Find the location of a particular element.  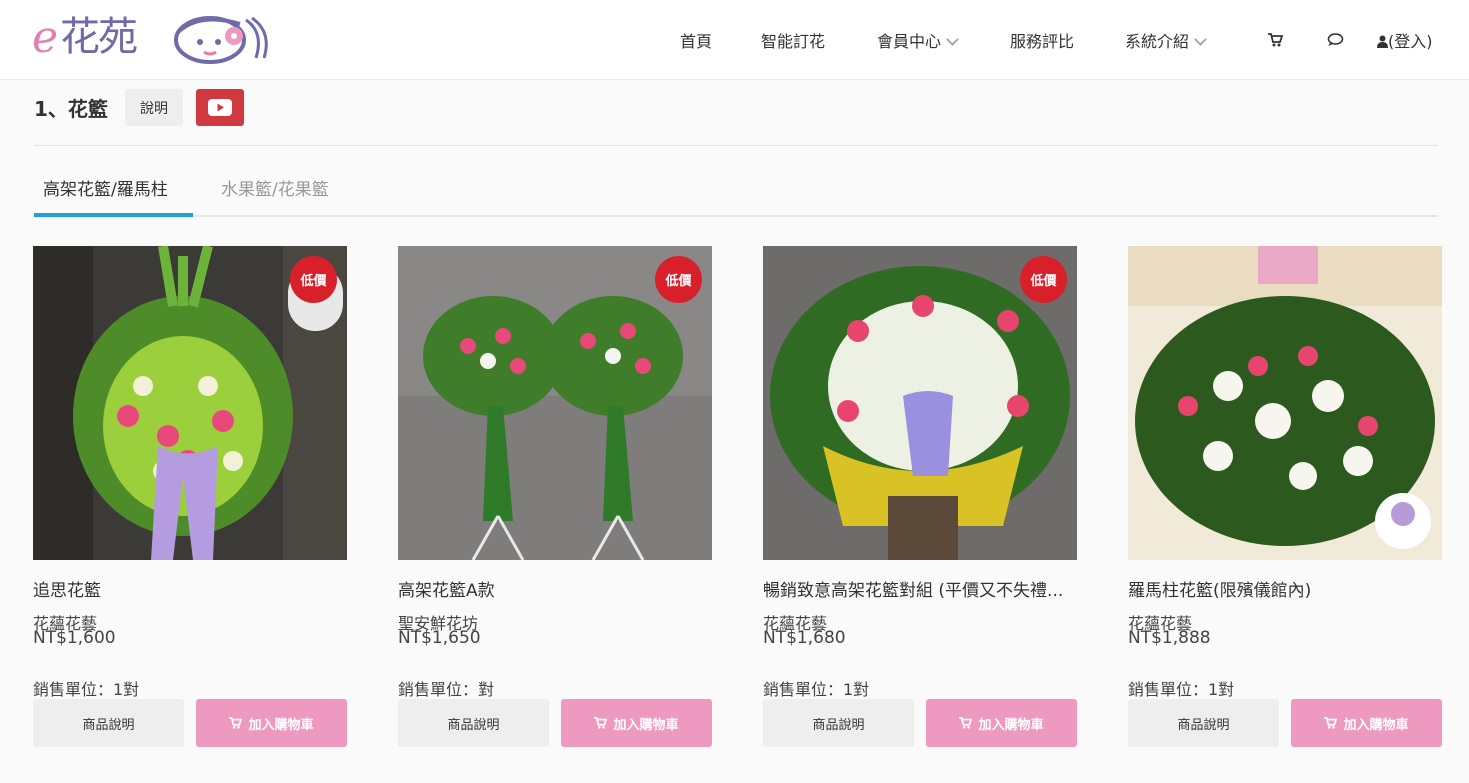

site-header: e 花苑 首頁 智能訂花 會員中心 服務評比 系統介紹 (登入) is located at coordinates (734, 40).